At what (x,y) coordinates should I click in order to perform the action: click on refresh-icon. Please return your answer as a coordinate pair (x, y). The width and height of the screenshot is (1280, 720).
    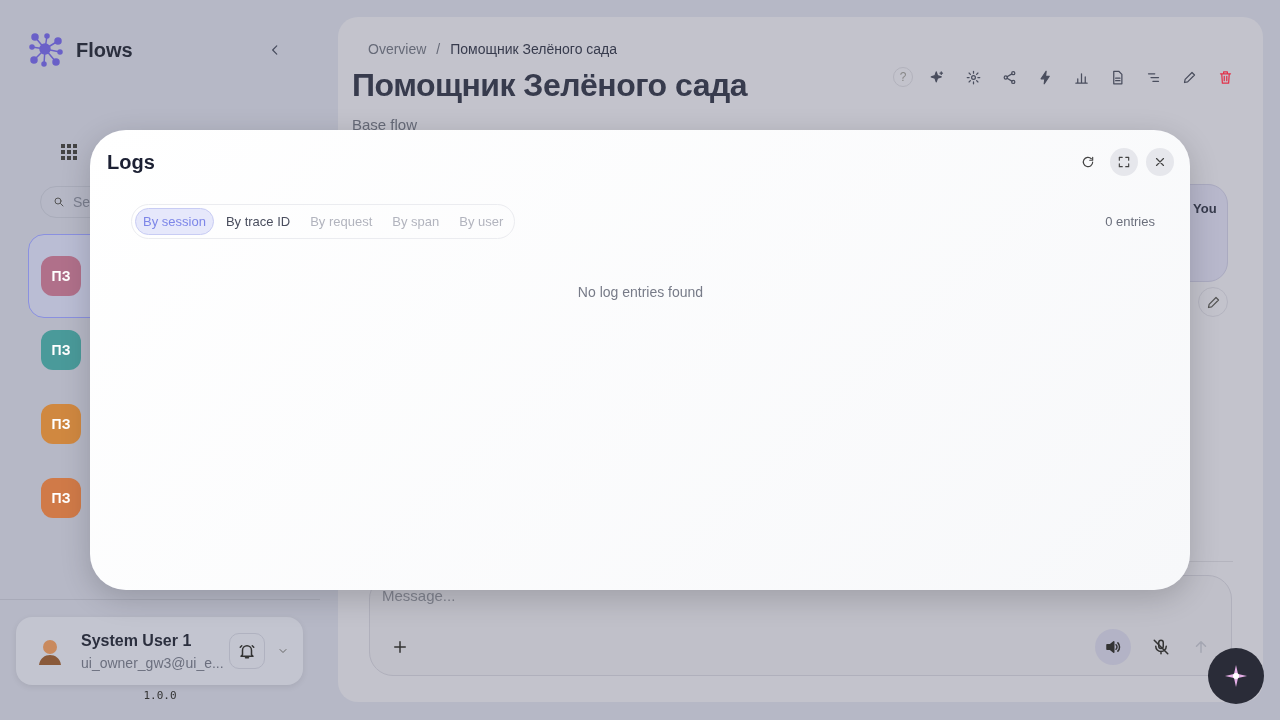
    Looking at the image, I should click on (1088, 162).